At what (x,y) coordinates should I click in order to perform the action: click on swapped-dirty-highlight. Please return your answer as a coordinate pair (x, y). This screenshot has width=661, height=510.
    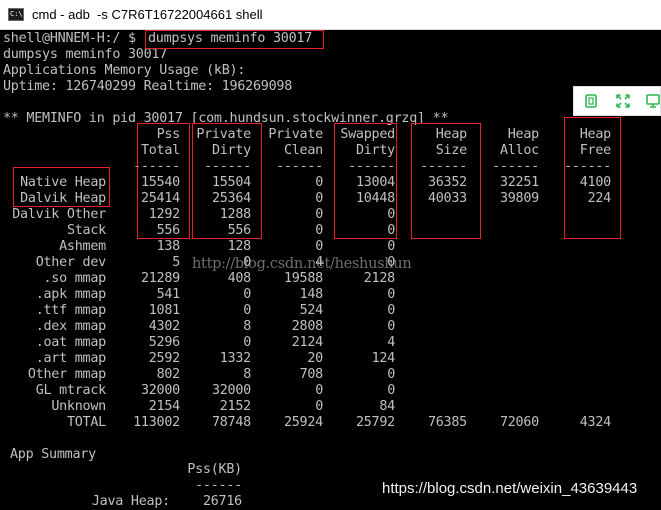
    Looking at the image, I should click on (365, 181).